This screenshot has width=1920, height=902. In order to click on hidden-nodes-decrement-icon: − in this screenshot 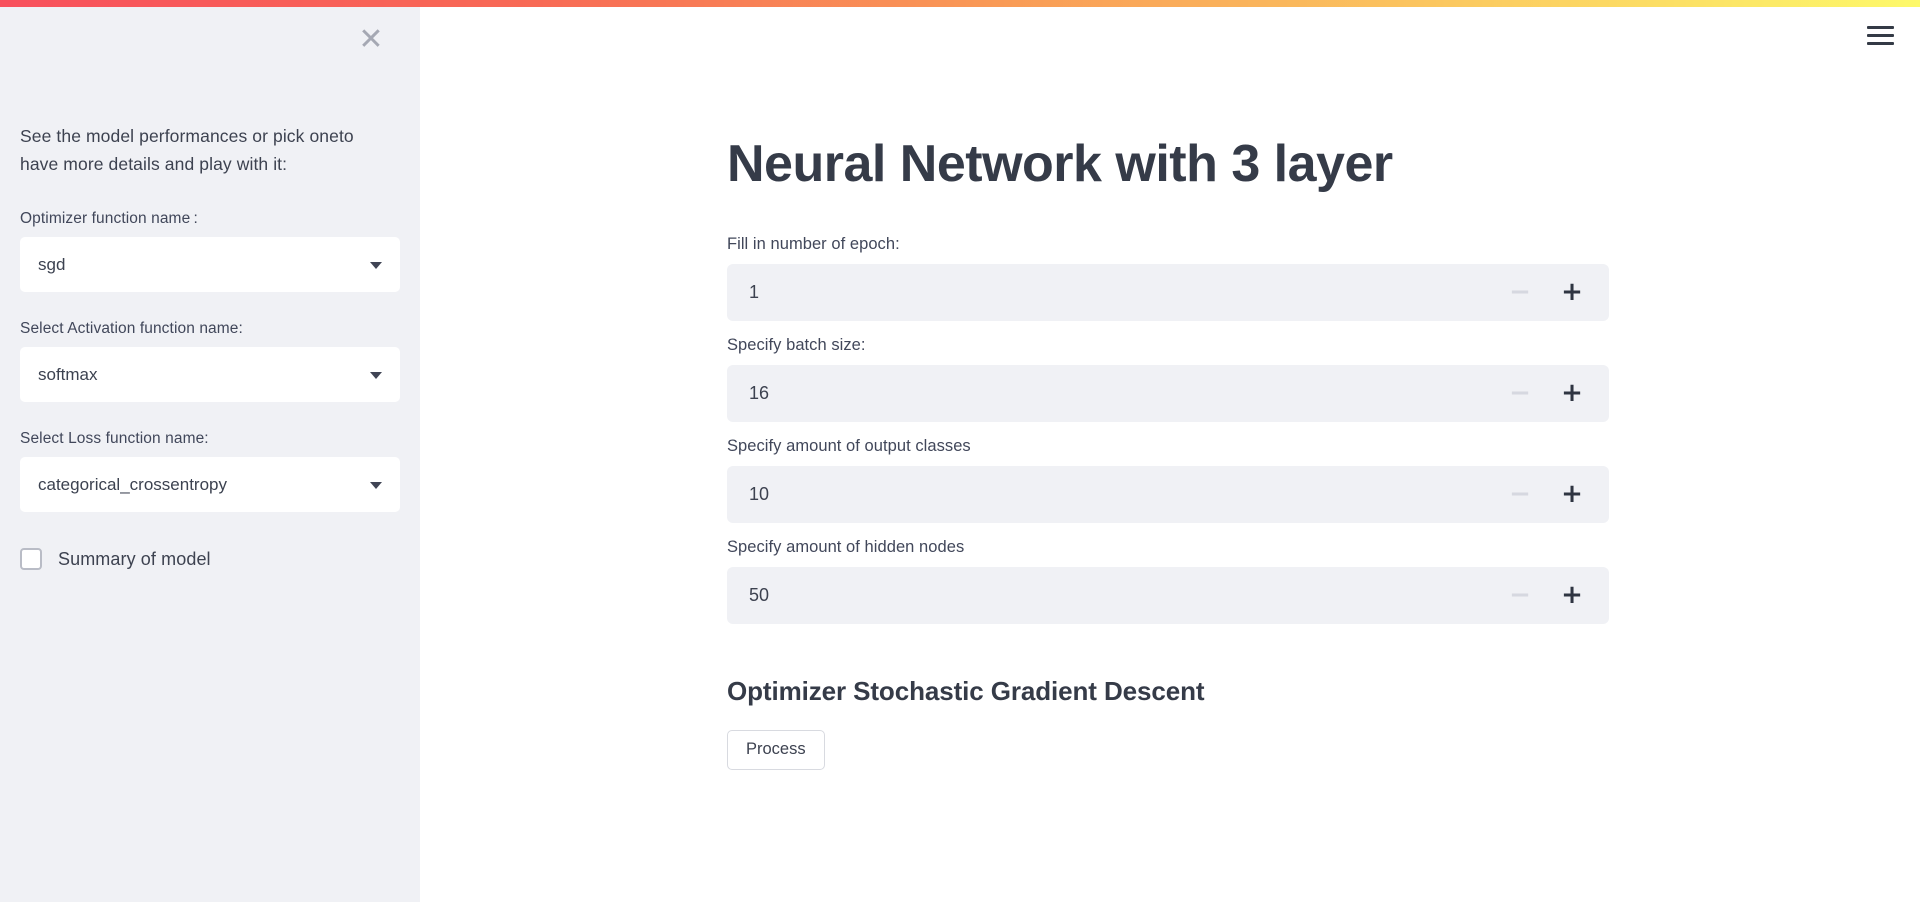, I will do `click(1520, 595)`.